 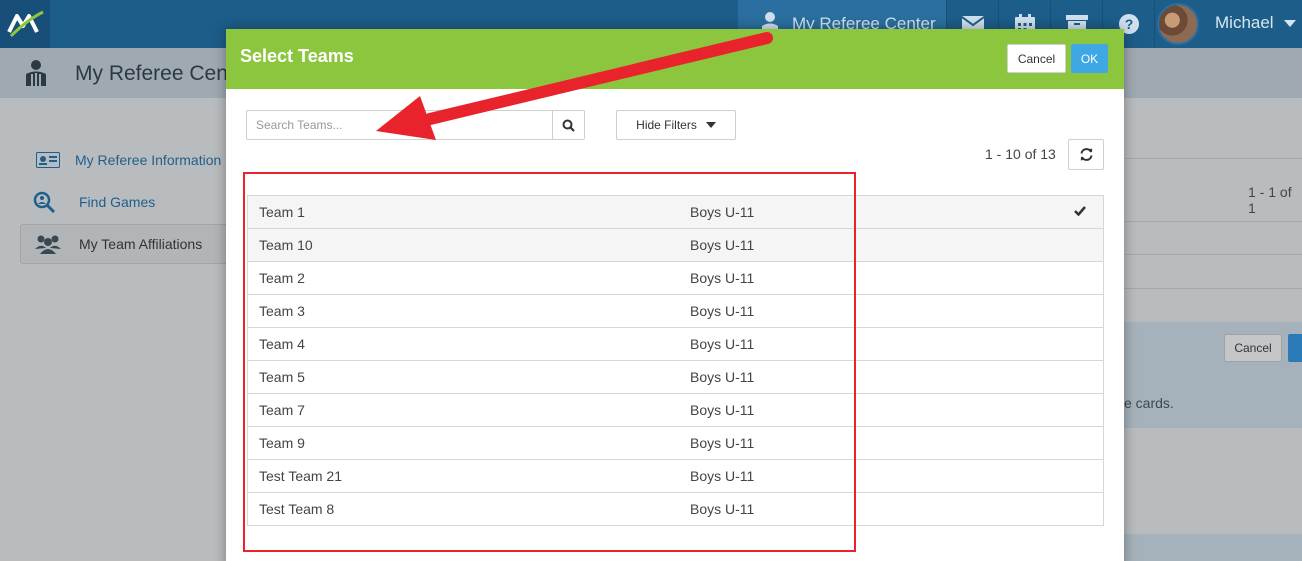 I want to click on background-panel, so click(x=1213, y=547).